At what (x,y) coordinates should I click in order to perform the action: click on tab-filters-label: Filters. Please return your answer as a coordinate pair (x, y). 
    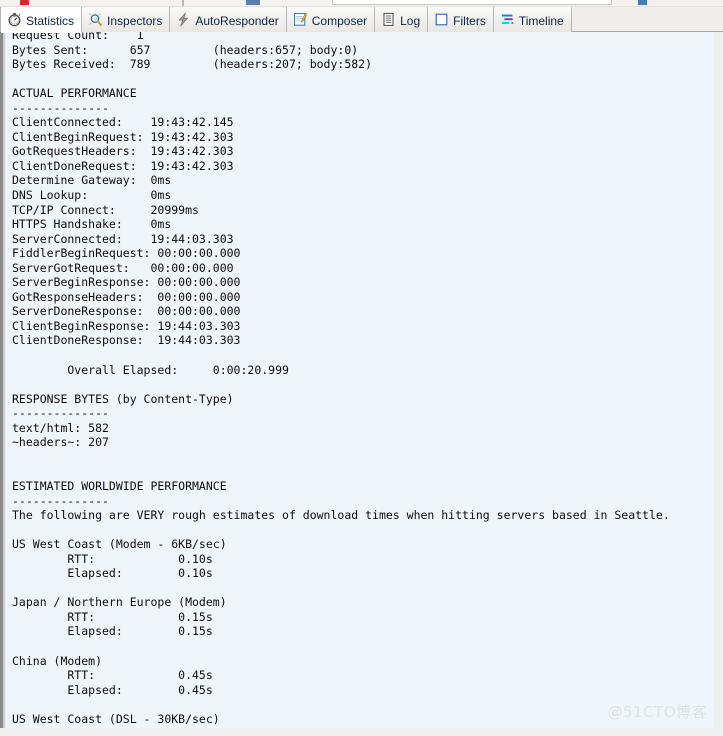
    Looking at the image, I should click on (469, 20).